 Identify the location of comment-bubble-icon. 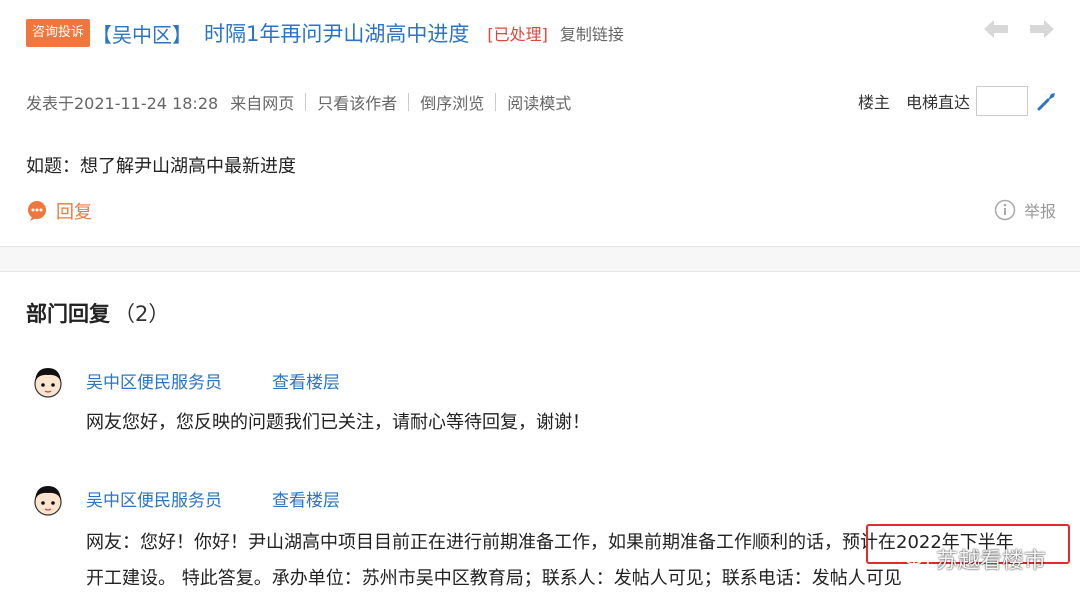
(37, 211).